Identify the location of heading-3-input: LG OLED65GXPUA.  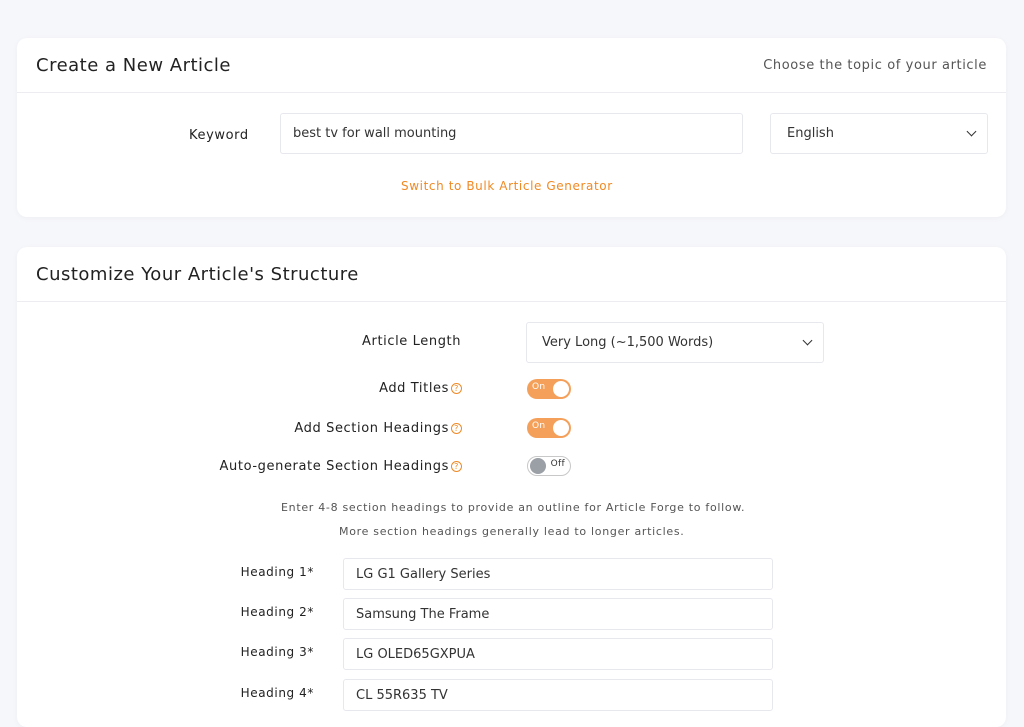
(558, 654).